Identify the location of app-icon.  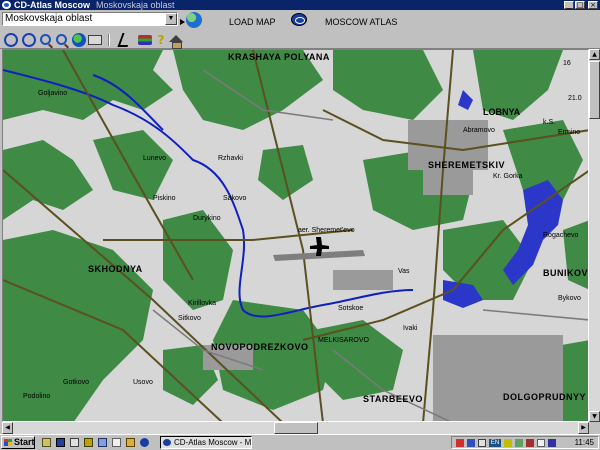
(6, 5).